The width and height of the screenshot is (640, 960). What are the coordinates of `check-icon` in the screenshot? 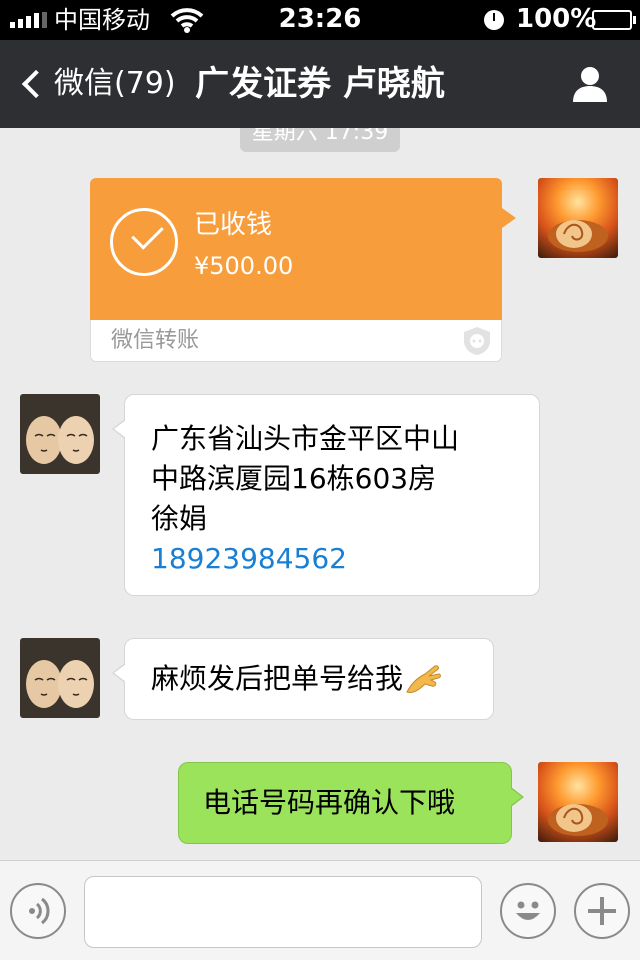 It's located at (144, 242).